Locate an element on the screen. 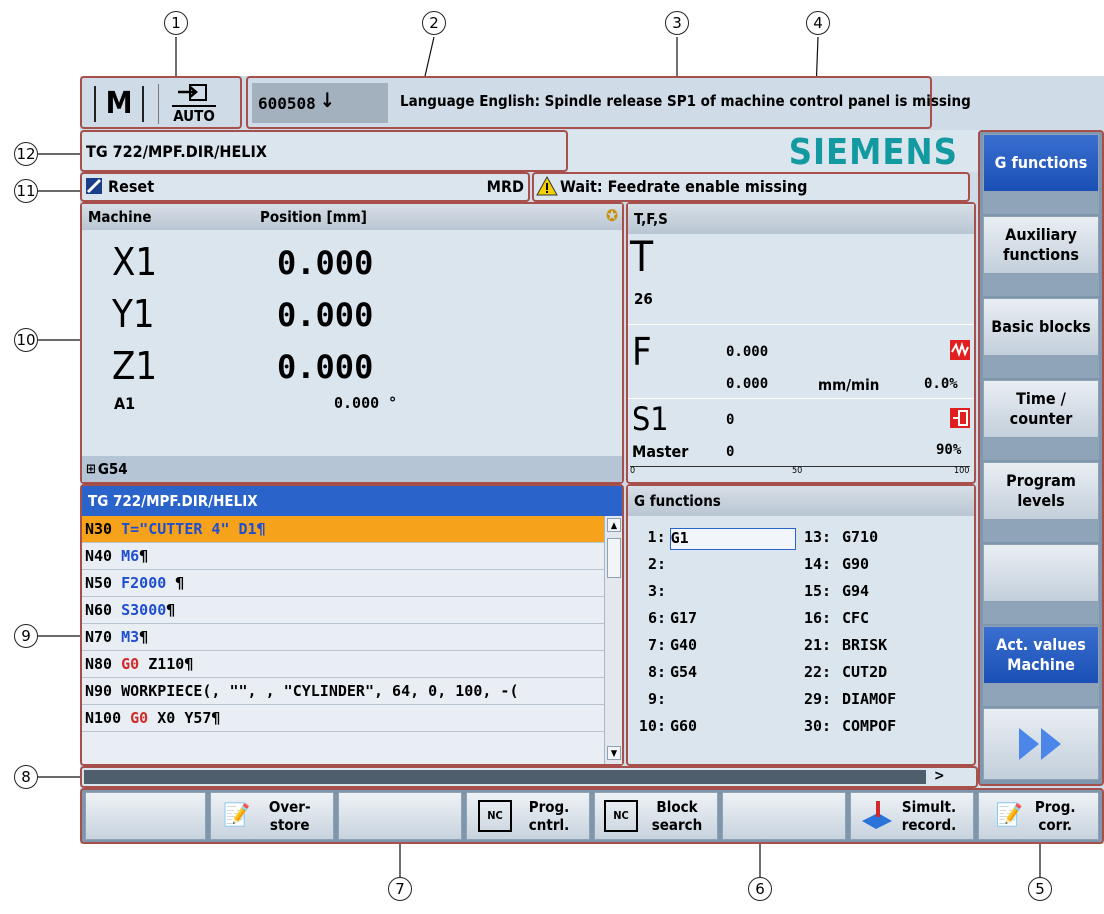 This screenshot has height=914, width=1104. gfunction-row: 30: COMPOF is located at coordinates (850, 726).